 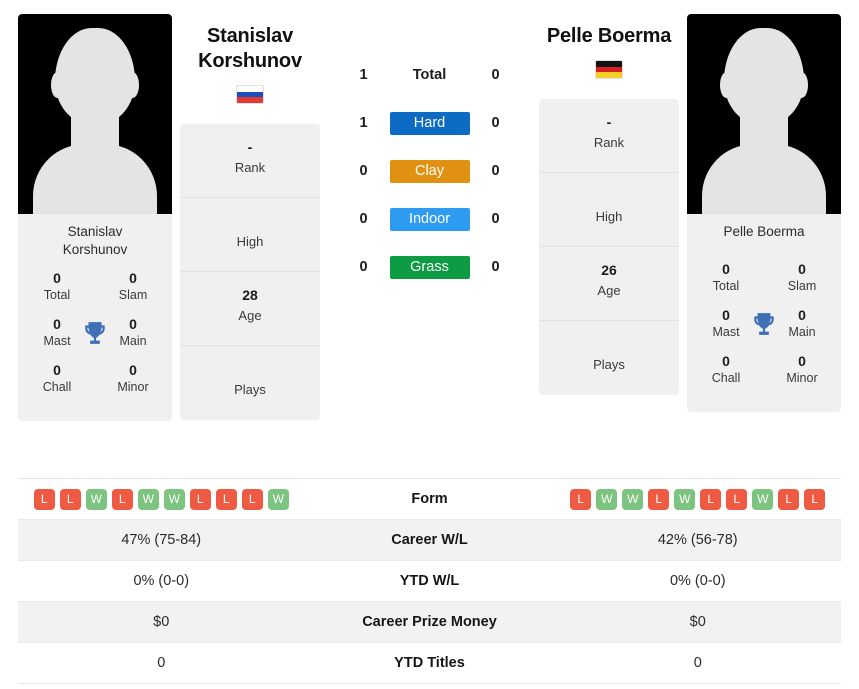 I want to click on comparison-row: 0% (0-0) YTD W/L 0% (0-0), so click(x=429, y=581).